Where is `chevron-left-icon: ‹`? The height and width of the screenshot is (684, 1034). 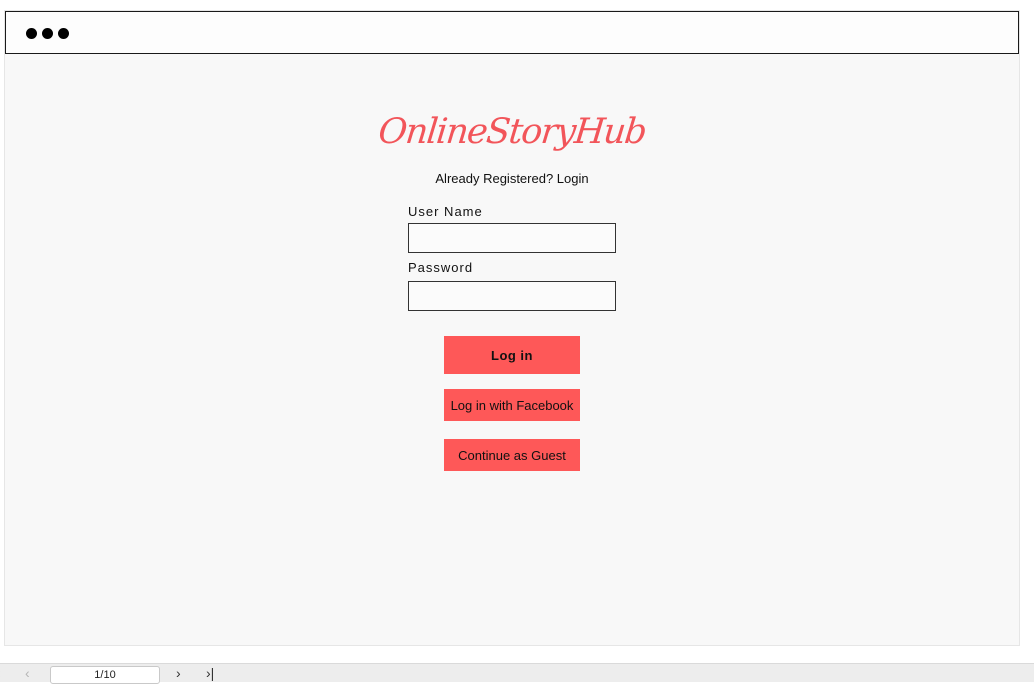 chevron-left-icon: ‹ is located at coordinates (27, 673).